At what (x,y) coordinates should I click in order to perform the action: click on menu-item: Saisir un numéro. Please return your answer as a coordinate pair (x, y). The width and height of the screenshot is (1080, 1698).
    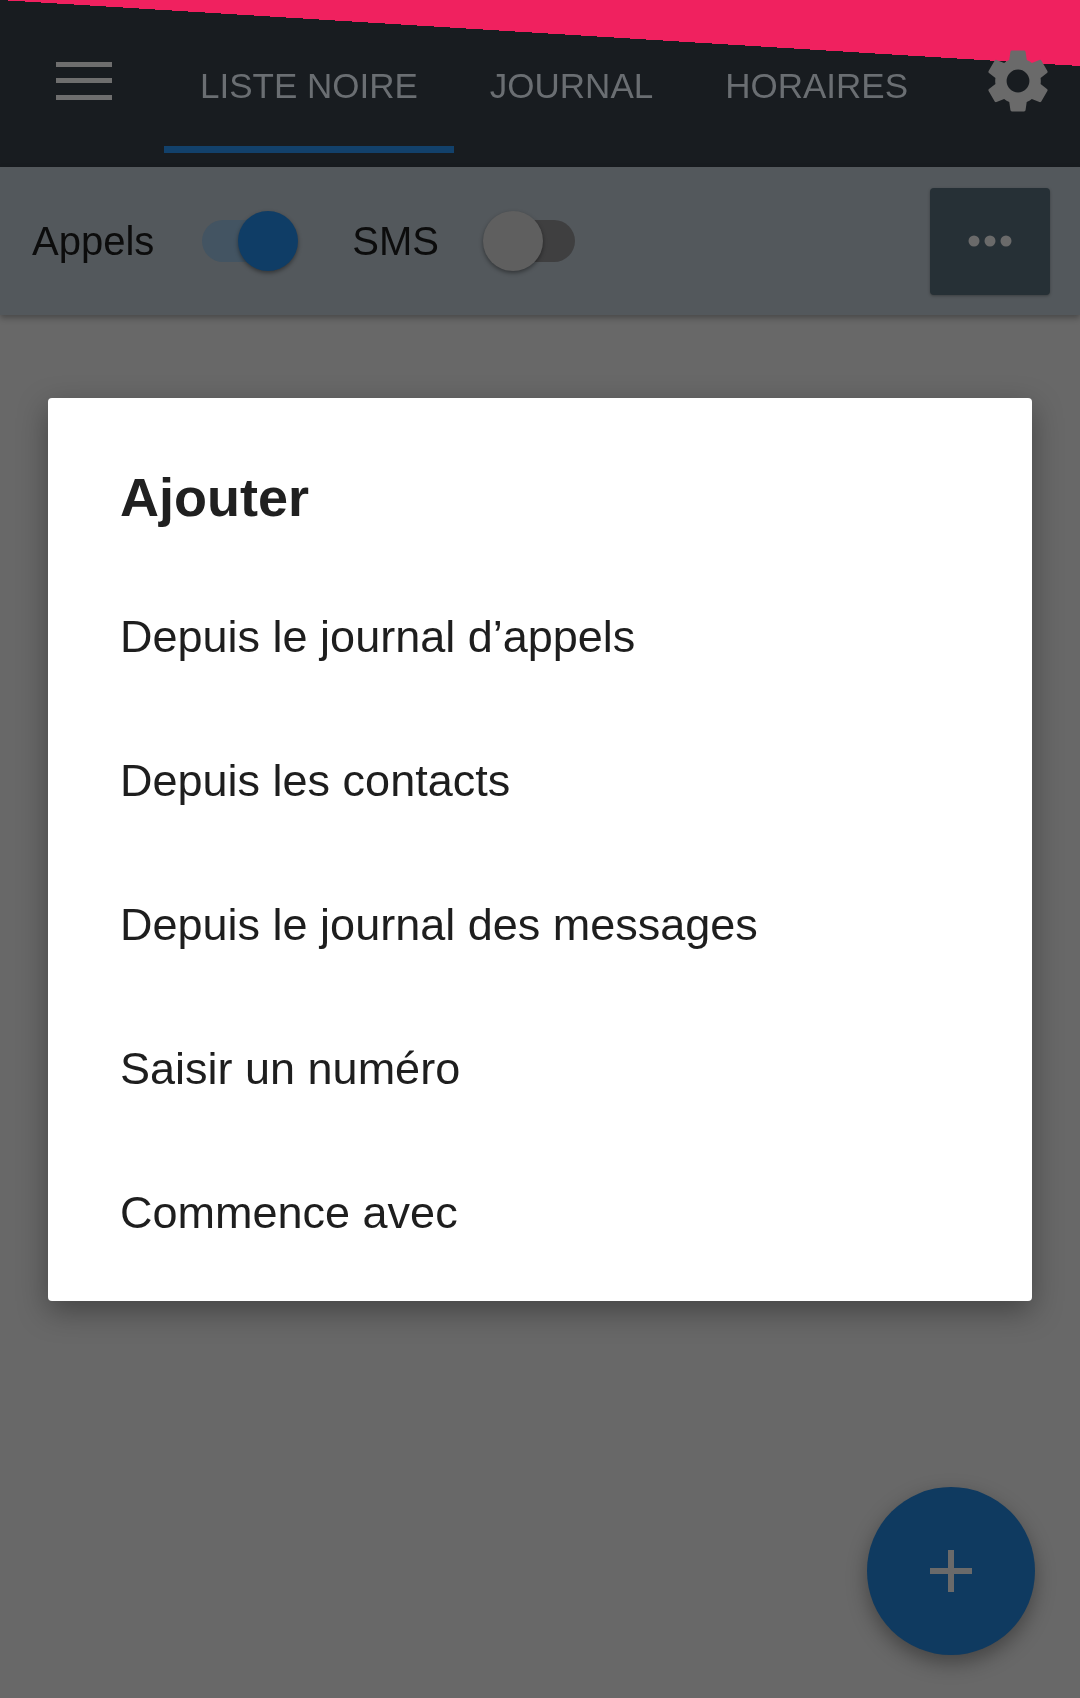
    Looking at the image, I should click on (540, 1116).